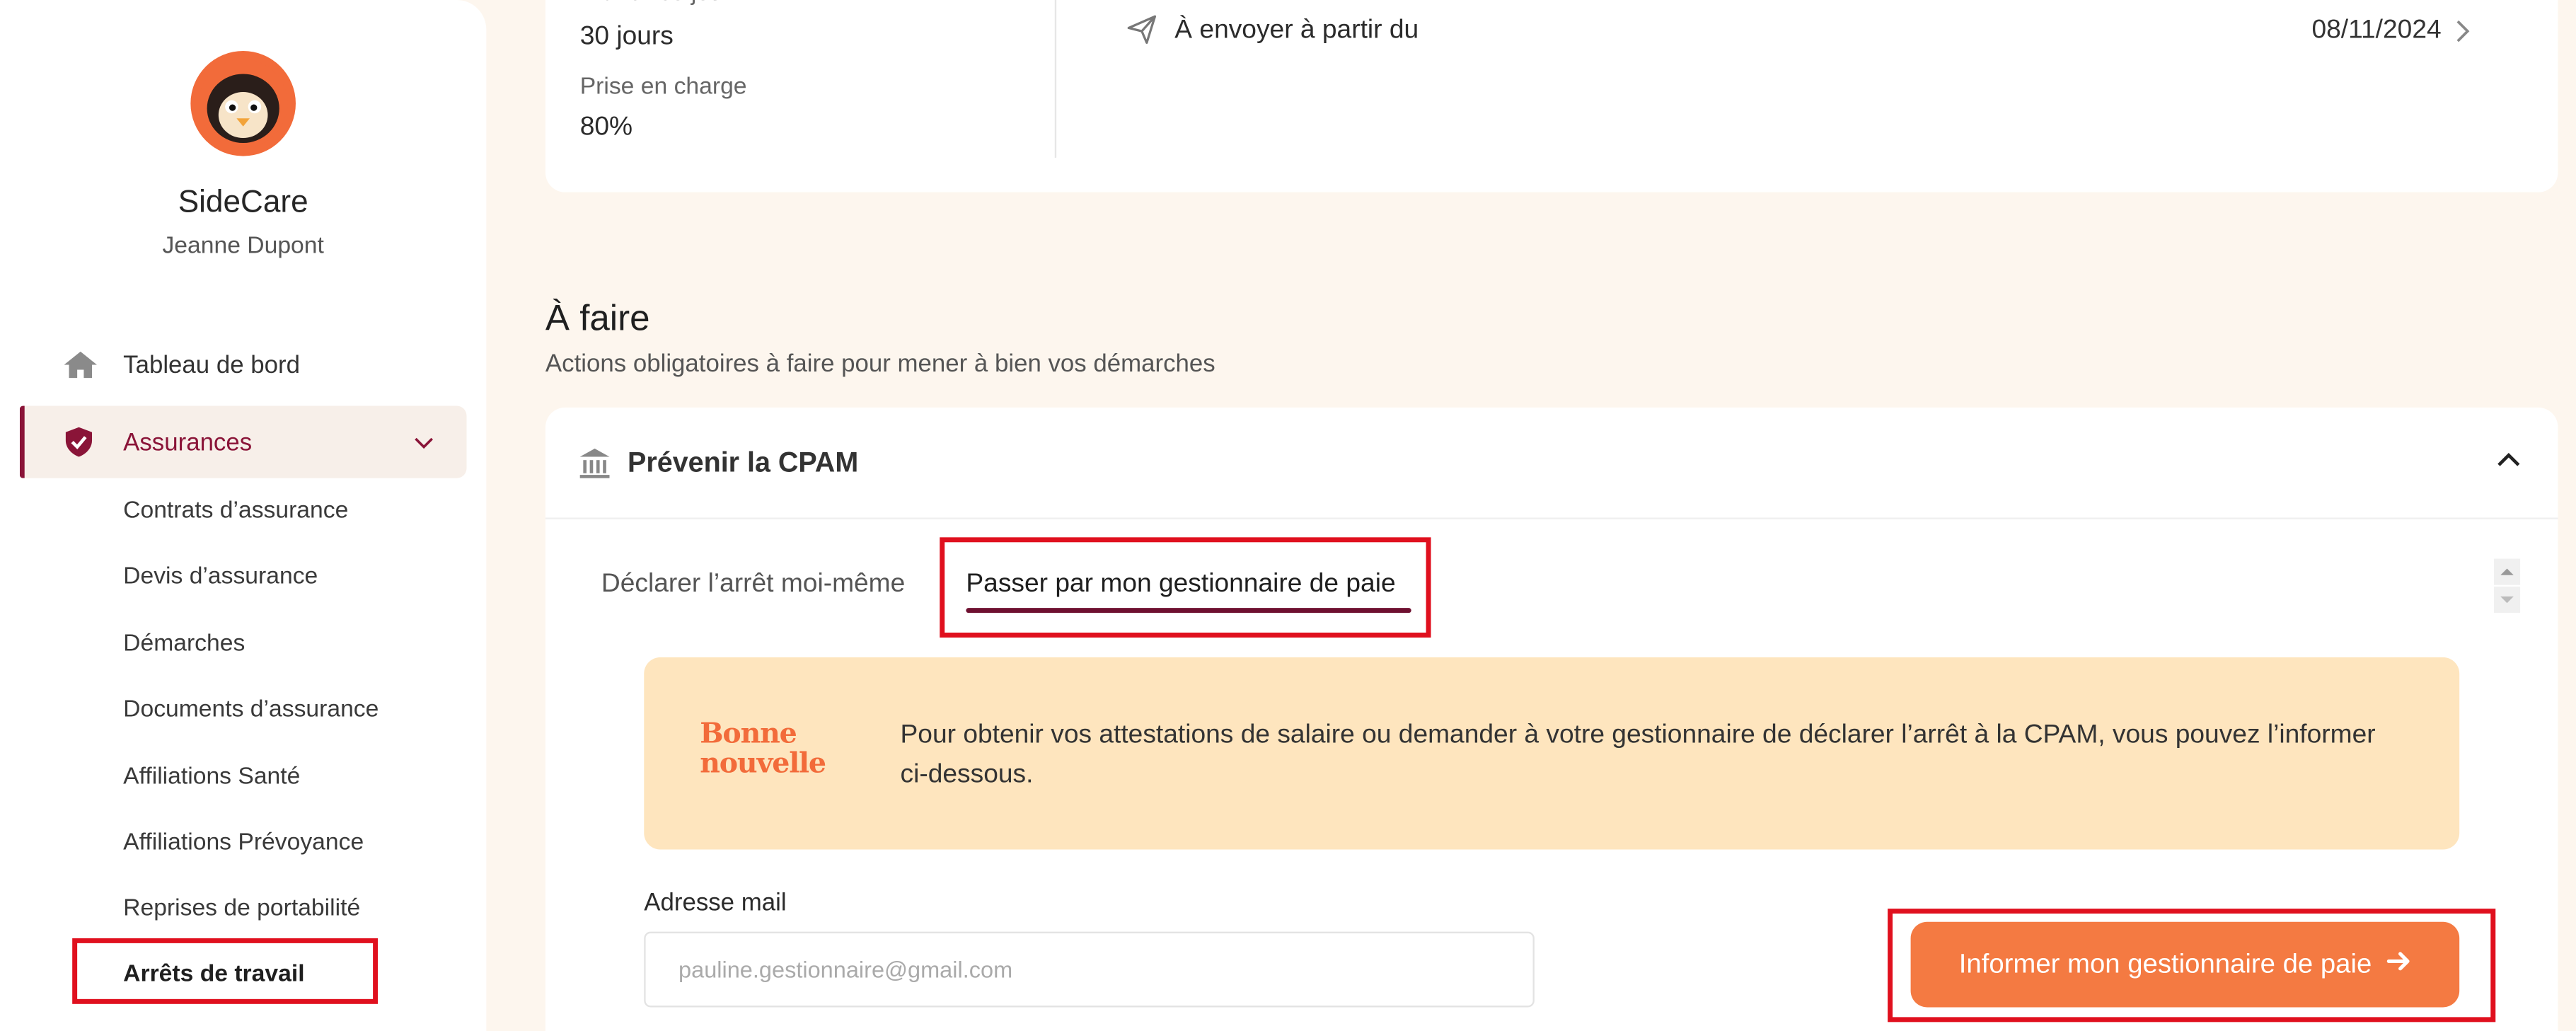  I want to click on tab-declarer-moi-meme: Déclarer l’arrêt moi-même, so click(753, 585).